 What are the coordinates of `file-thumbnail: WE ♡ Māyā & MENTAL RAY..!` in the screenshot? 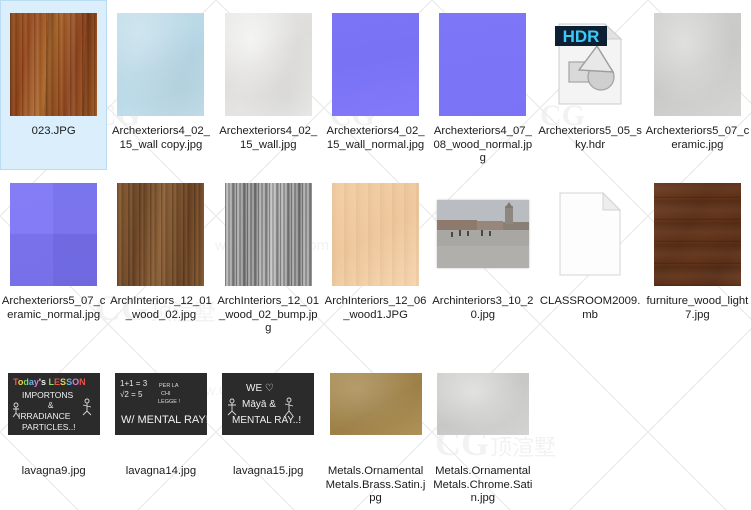 It's located at (268, 404).